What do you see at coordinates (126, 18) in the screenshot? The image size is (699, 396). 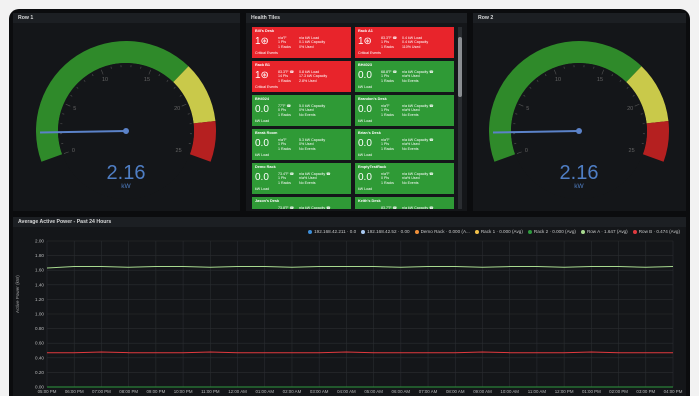 I see `panel-title: Row 1` at bounding box center [126, 18].